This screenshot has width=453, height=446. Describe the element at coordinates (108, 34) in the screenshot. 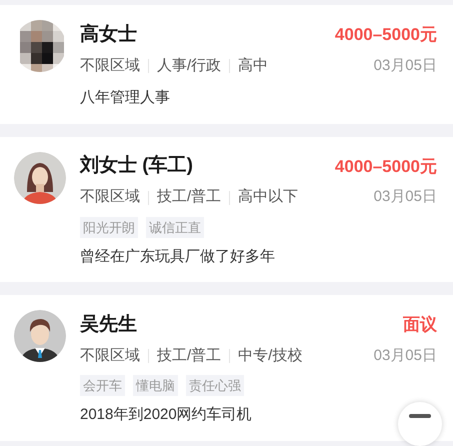

I see `candidate-name: 高女士` at that location.